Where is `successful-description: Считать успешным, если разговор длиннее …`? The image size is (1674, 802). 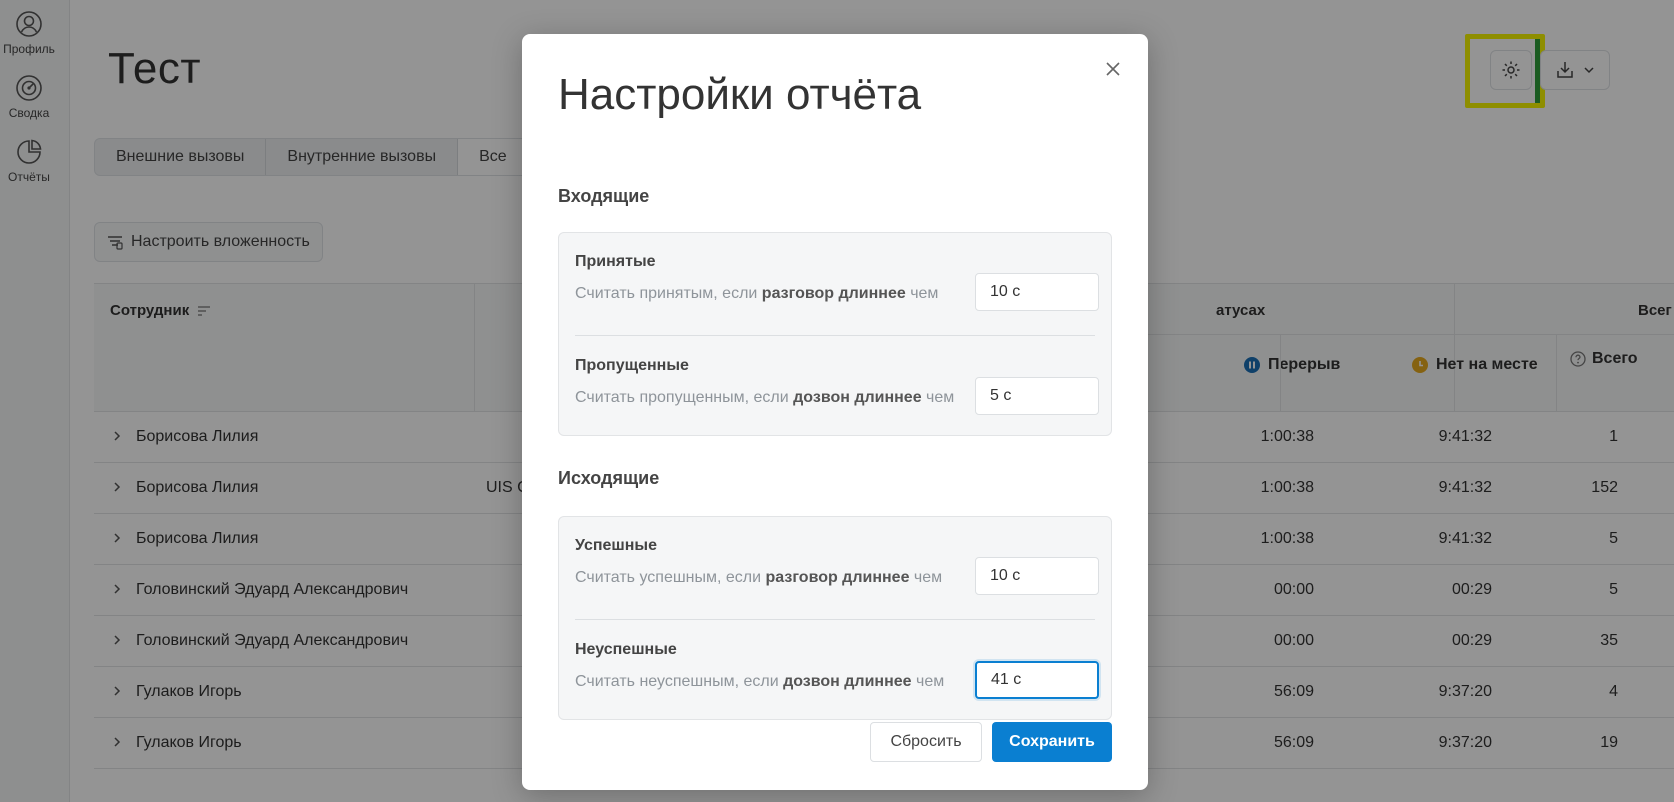
successful-description: Считать успешным, если разговор длиннее … is located at coordinates (759, 577).